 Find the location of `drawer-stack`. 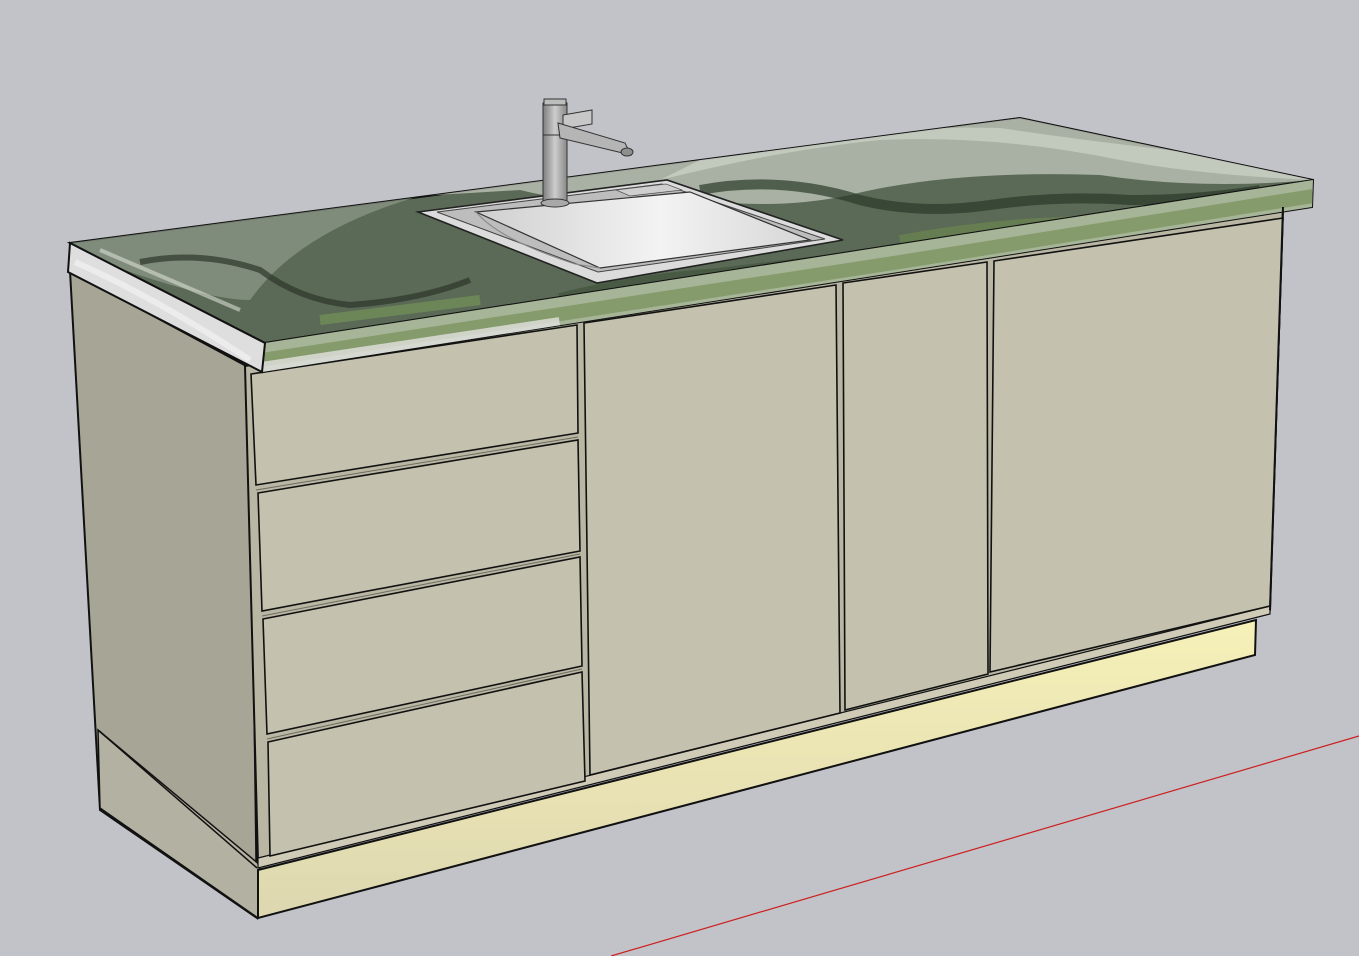

drawer-stack is located at coordinates (418, 591).